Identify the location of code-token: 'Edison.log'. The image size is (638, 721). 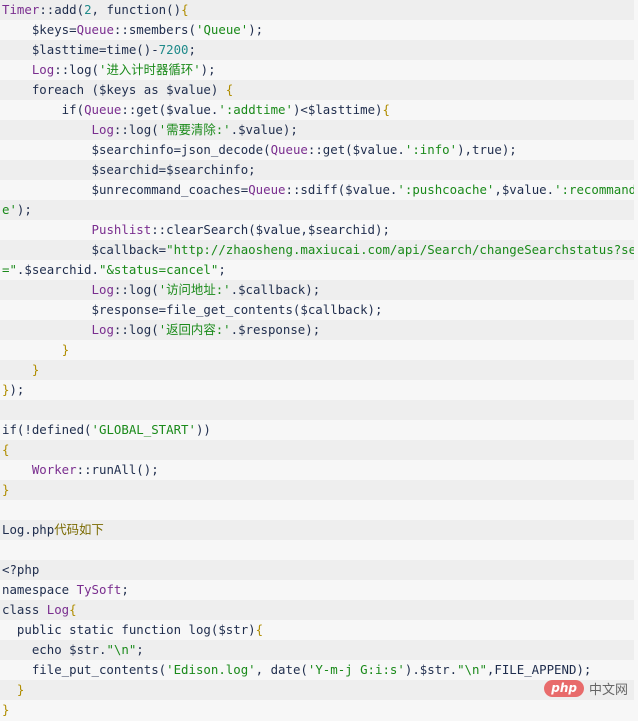
(211, 669).